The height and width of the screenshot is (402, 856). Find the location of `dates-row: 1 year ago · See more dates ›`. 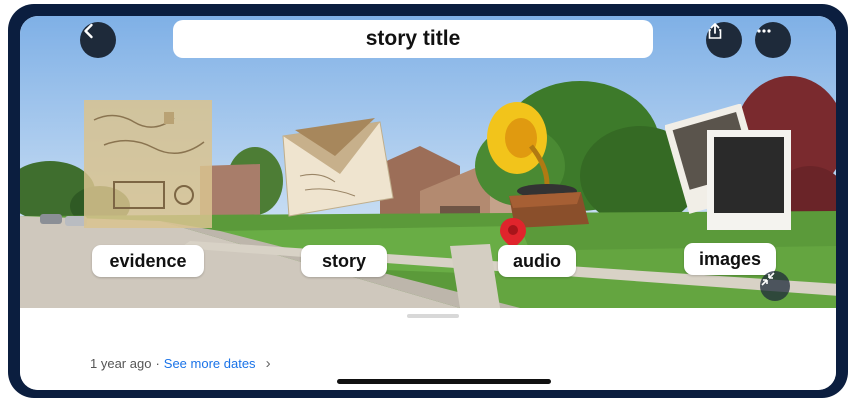

dates-row: 1 year ago · See more dates › is located at coordinates (180, 363).